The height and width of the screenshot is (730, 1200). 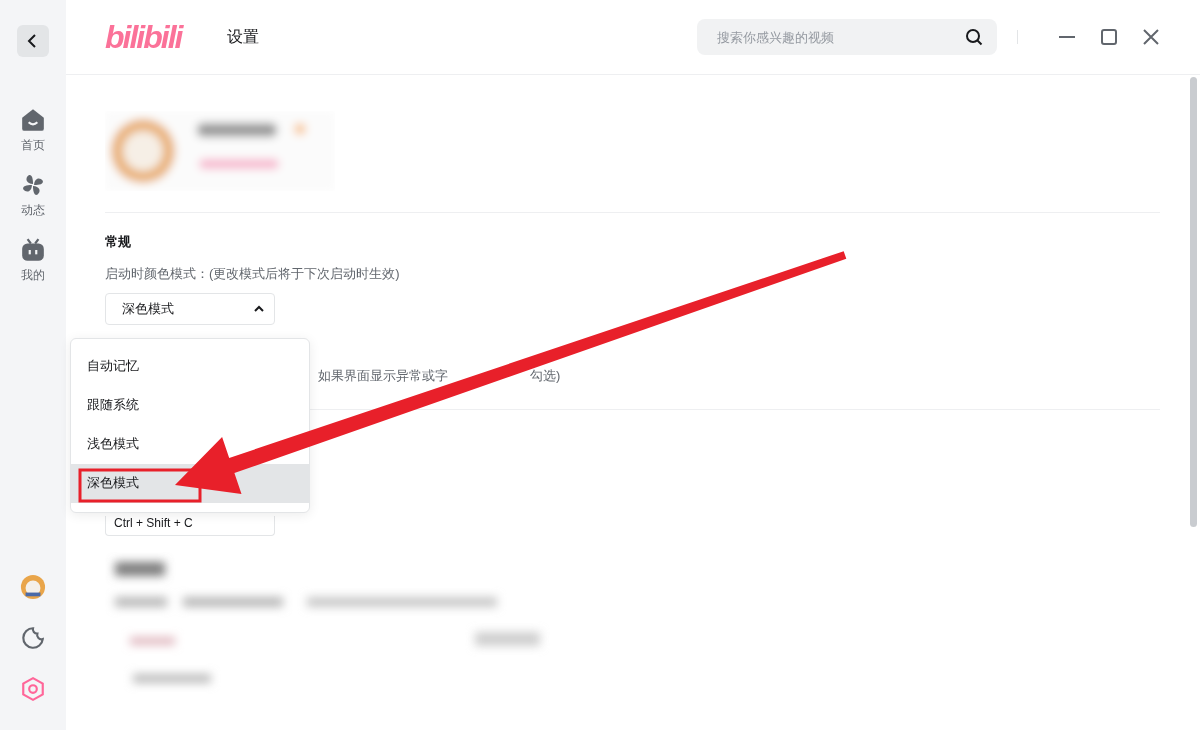 I want to click on color-mode-dropdown: 深色模式, so click(x=190, y=309).